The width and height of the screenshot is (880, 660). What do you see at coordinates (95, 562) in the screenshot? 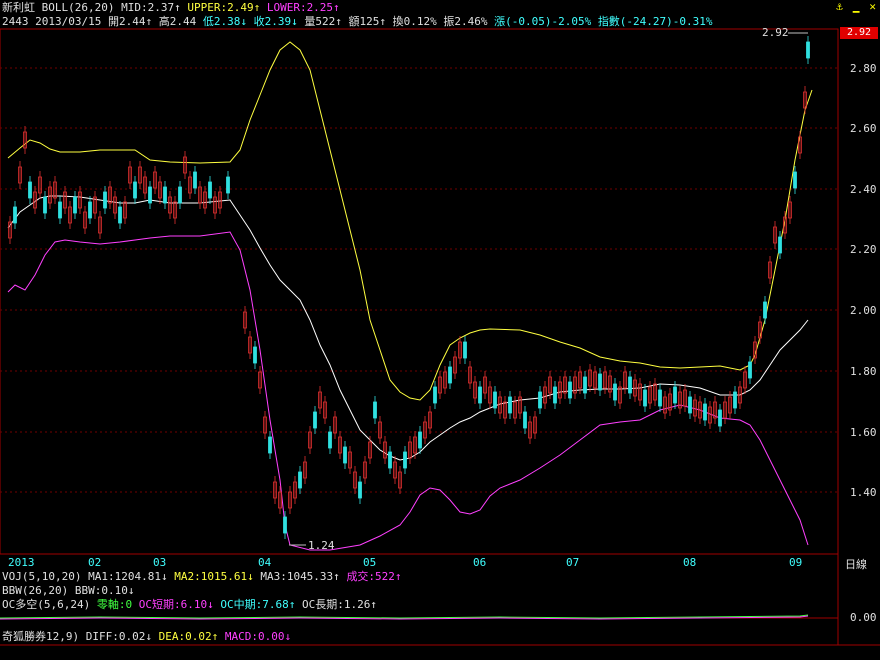
I see `x-tick: 02` at bounding box center [95, 562].